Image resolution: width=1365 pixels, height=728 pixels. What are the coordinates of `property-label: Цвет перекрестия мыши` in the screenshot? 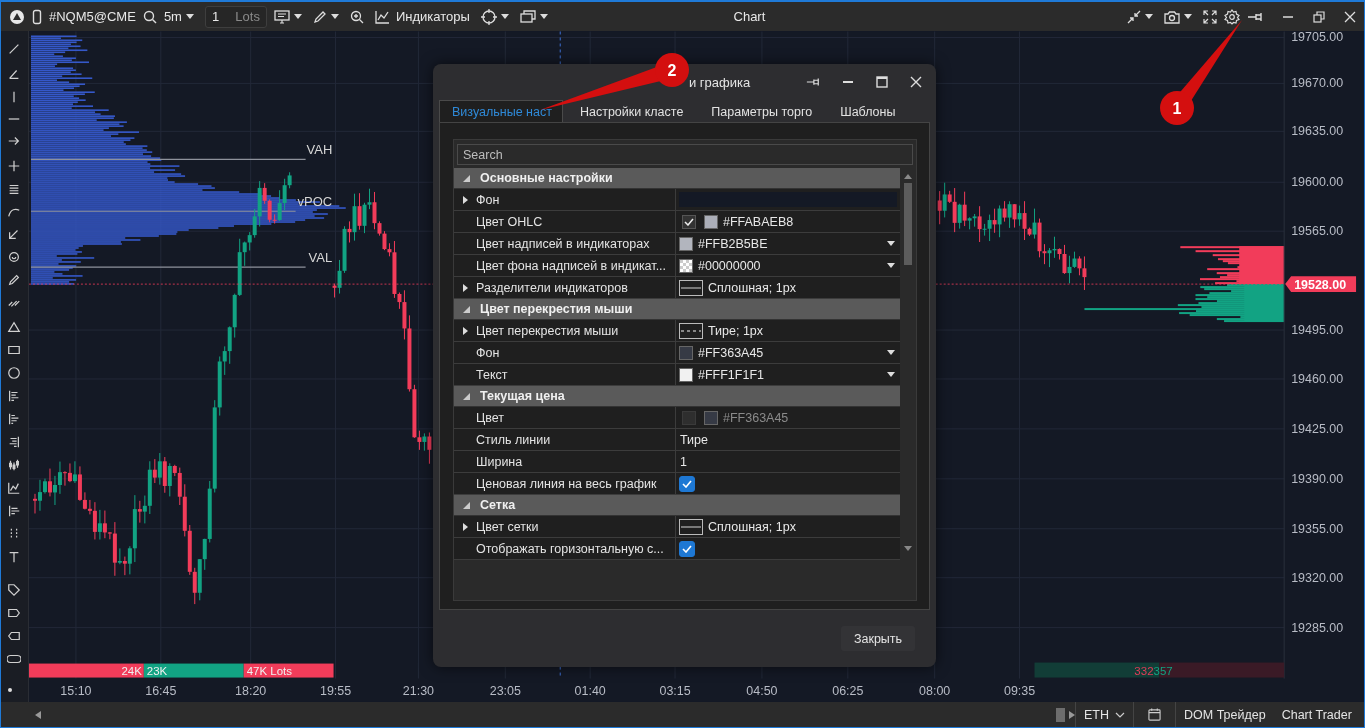 It's located at (547, 330).